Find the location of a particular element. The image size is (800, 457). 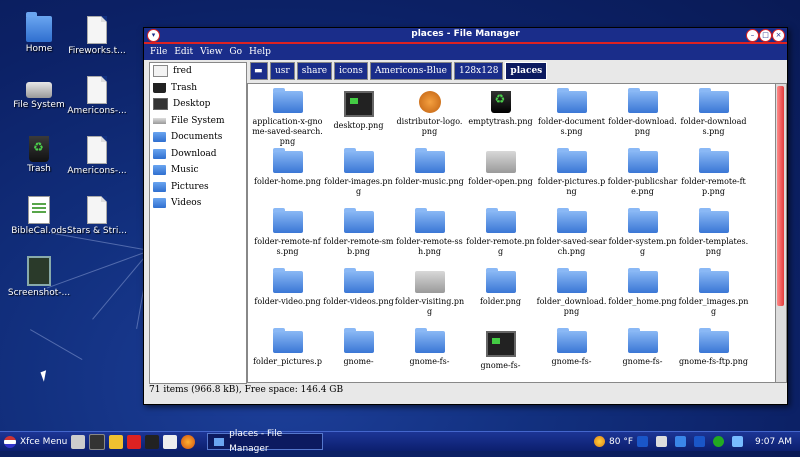

xfce-menu-button: Xfce Menu is located at coordinates (36, 441).